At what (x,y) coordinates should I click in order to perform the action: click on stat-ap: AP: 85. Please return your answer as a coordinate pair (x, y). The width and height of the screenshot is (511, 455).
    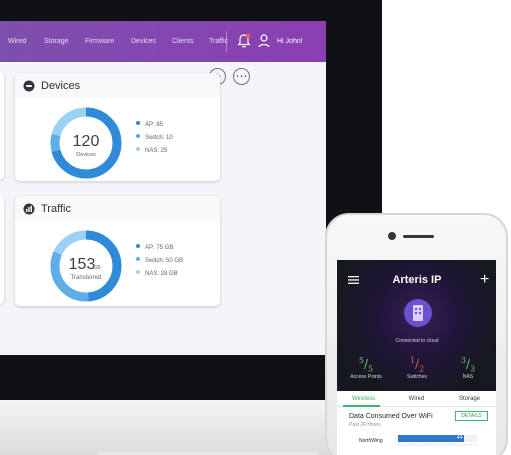
    Looking at the image, I should click on (149, 124).